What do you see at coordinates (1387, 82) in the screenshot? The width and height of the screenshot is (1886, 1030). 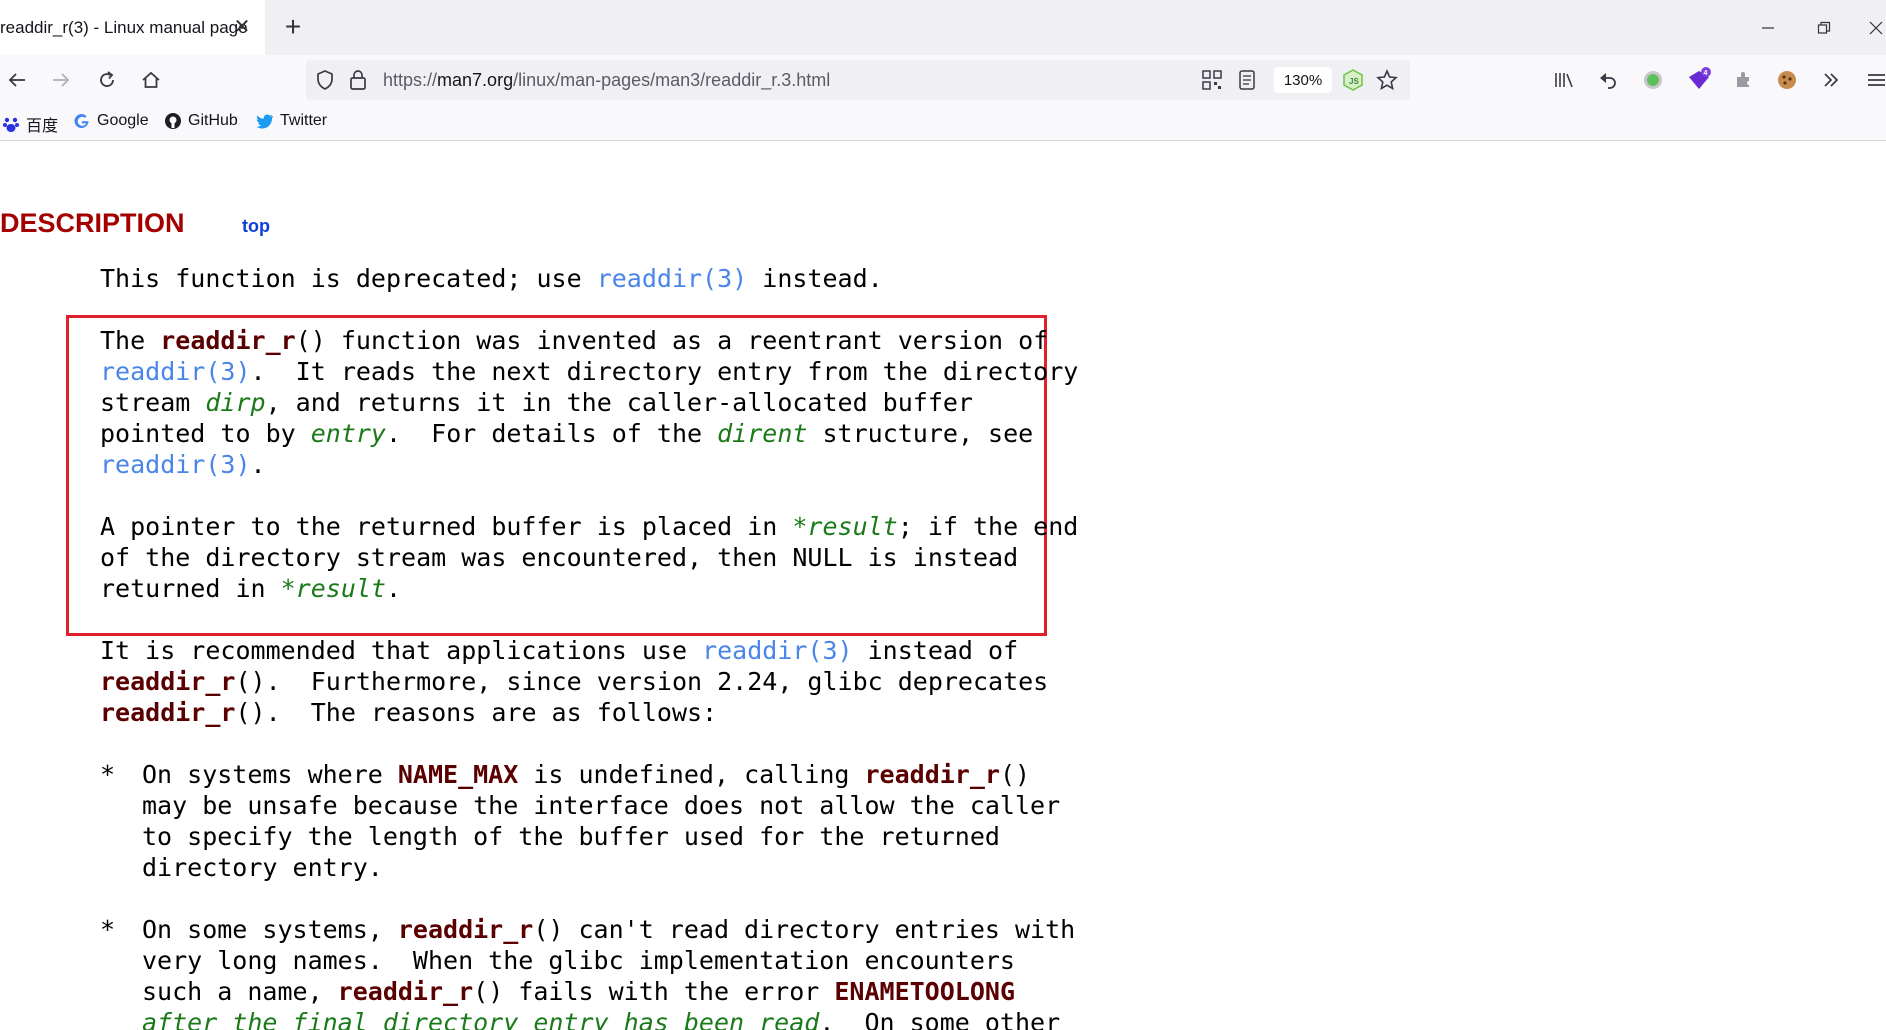 I see `bookmark-star-icon` at bounding box center [1387, 82].